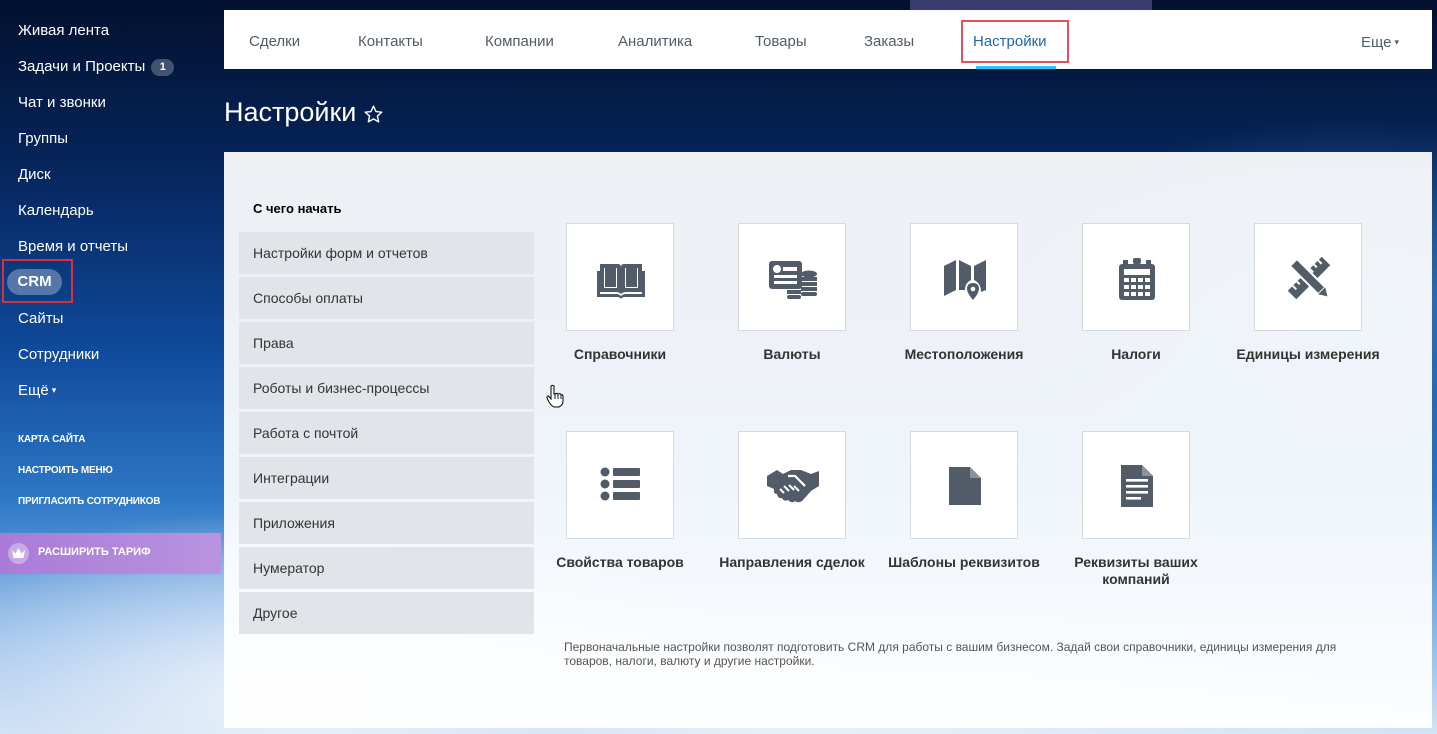  I want to click on menu-item-disk: Диск, so click(34, 175).